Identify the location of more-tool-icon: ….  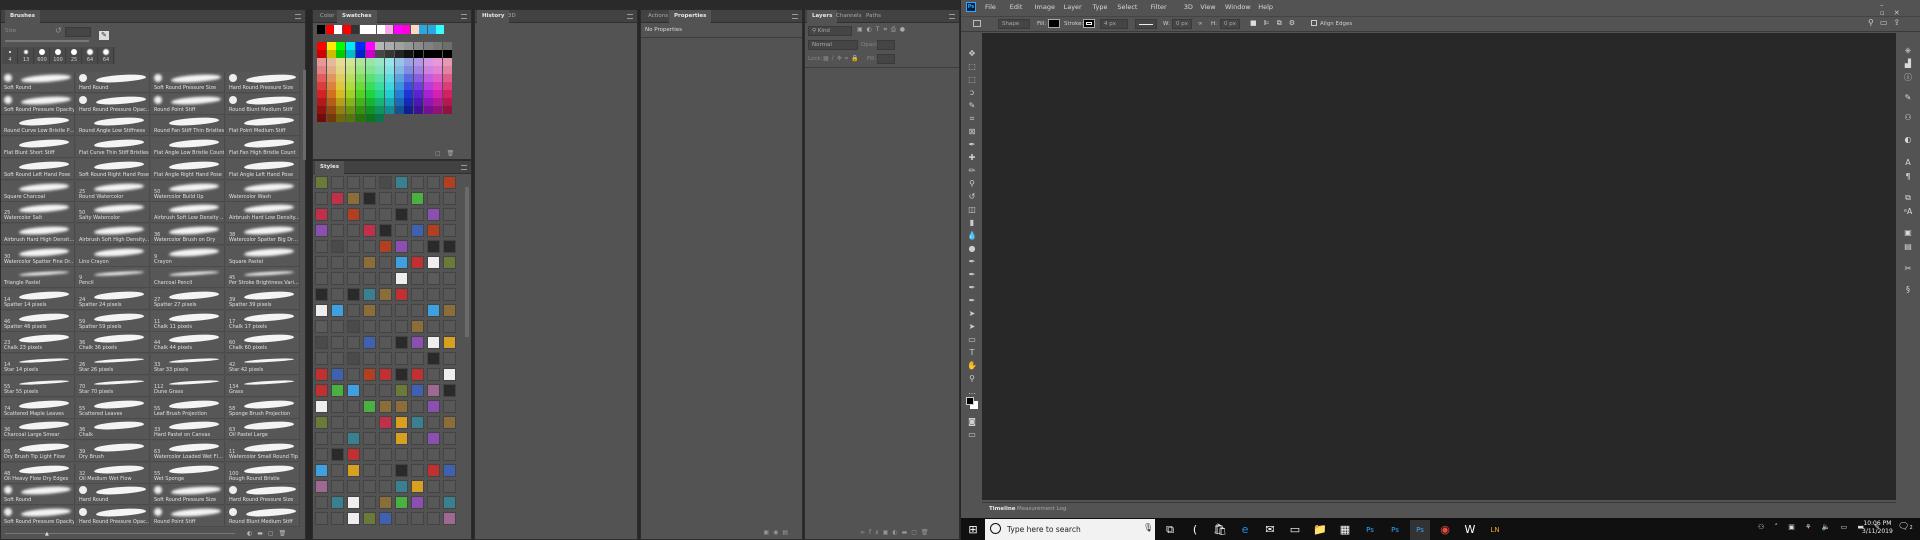
(972, 391).